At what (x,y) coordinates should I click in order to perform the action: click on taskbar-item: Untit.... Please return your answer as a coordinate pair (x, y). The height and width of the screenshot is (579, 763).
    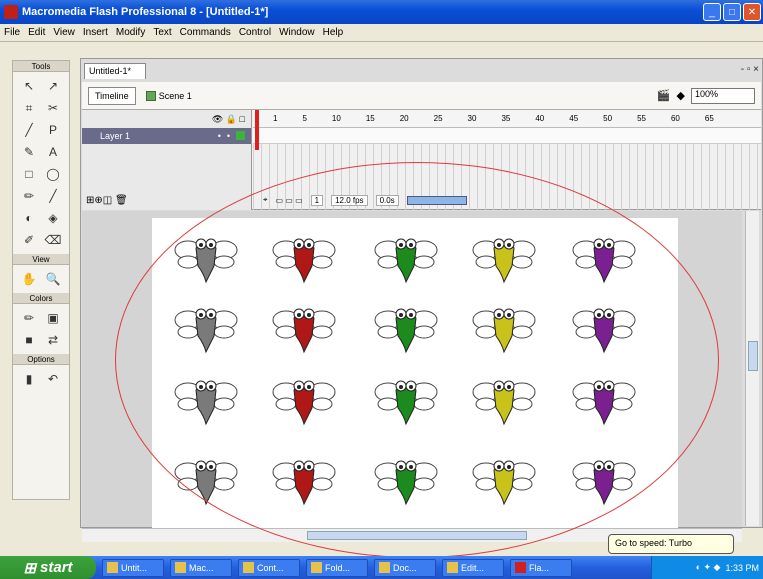
    Looking at the image, I should click on (133, 567).